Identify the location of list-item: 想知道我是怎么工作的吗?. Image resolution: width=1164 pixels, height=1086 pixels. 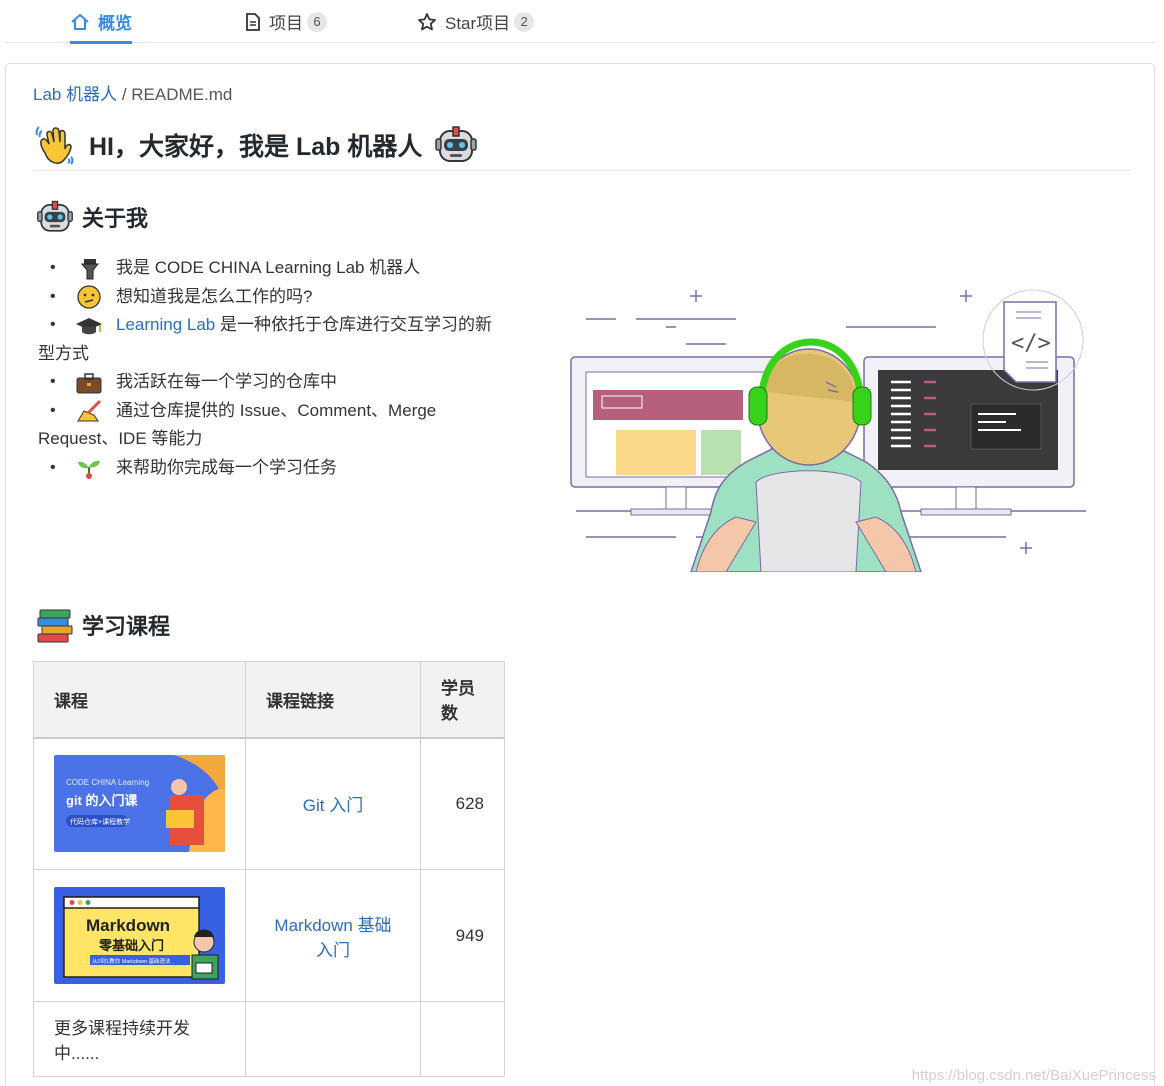
(268, 297).